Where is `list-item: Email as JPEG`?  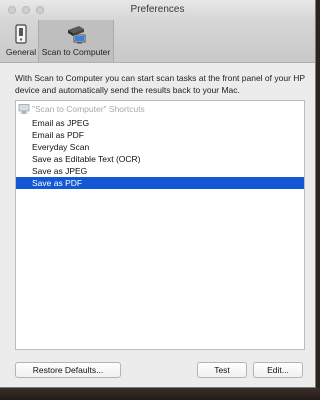
list-item: Email as JPEG is located at coordinates (160, 123).